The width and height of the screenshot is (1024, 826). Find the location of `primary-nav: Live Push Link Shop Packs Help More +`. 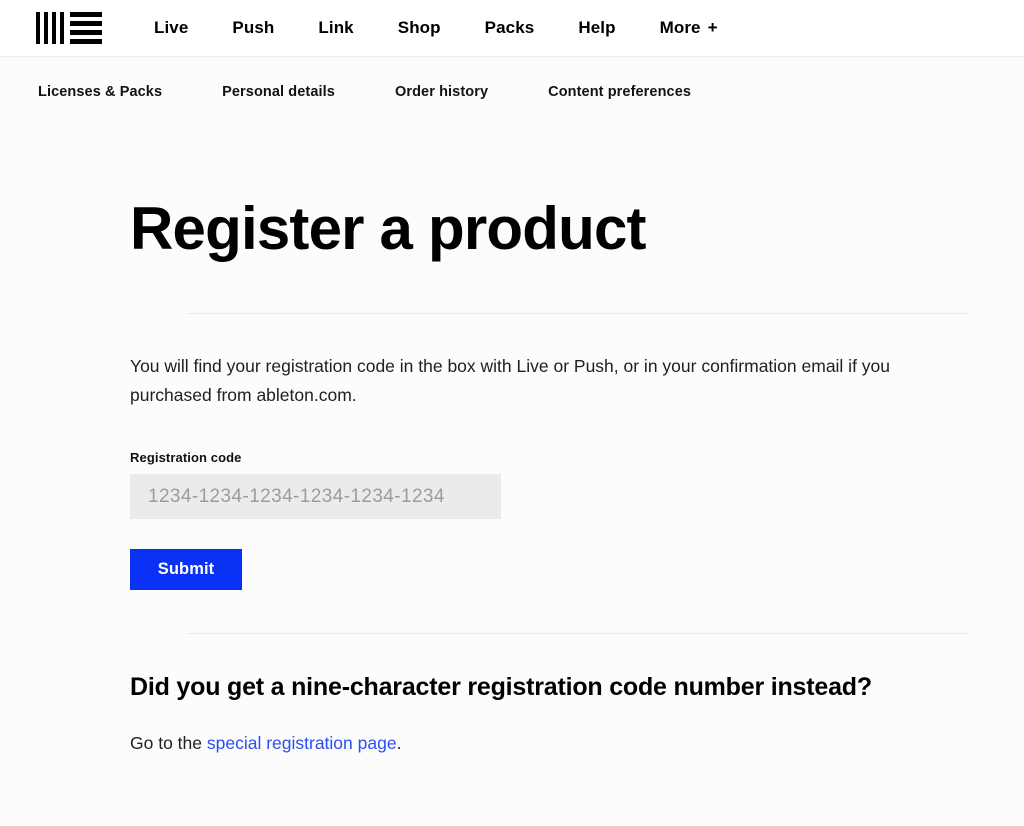

primary-nav: Live Push Link Shop Packs Help More + is located at coordinates (436, 28).